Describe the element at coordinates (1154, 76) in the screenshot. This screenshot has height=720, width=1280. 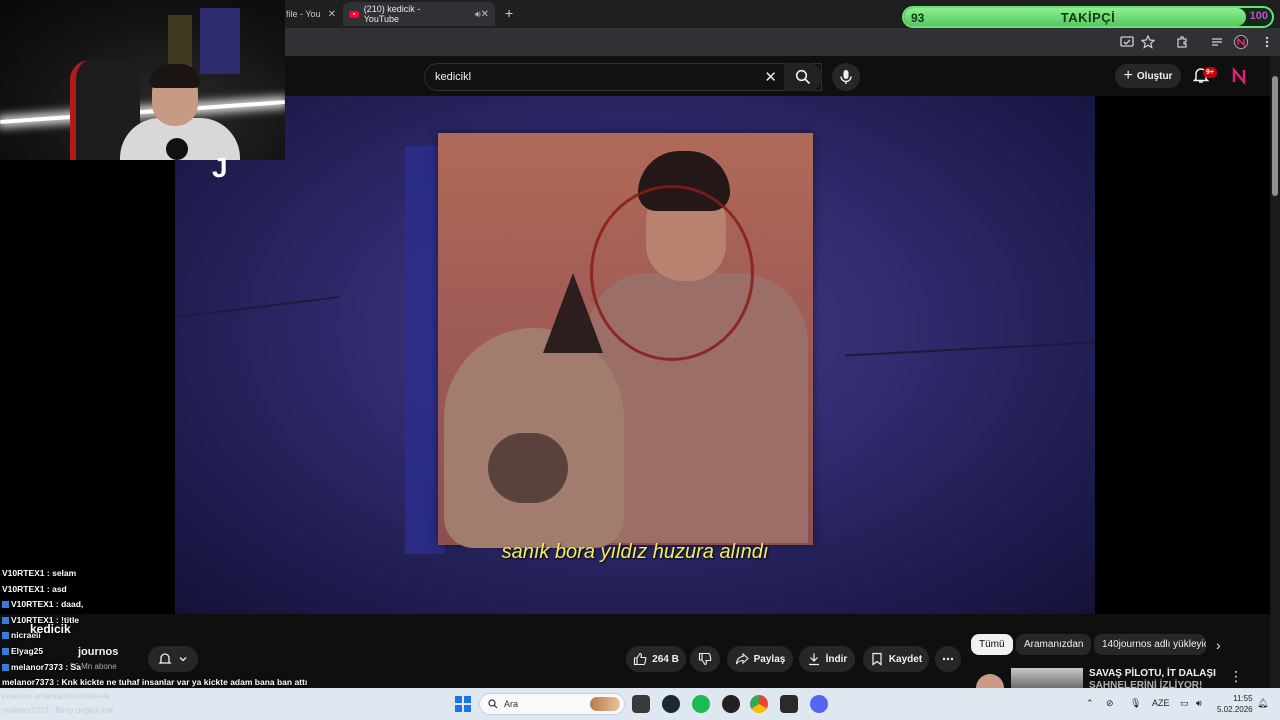
I see `create-label: Oluştur` at that location.